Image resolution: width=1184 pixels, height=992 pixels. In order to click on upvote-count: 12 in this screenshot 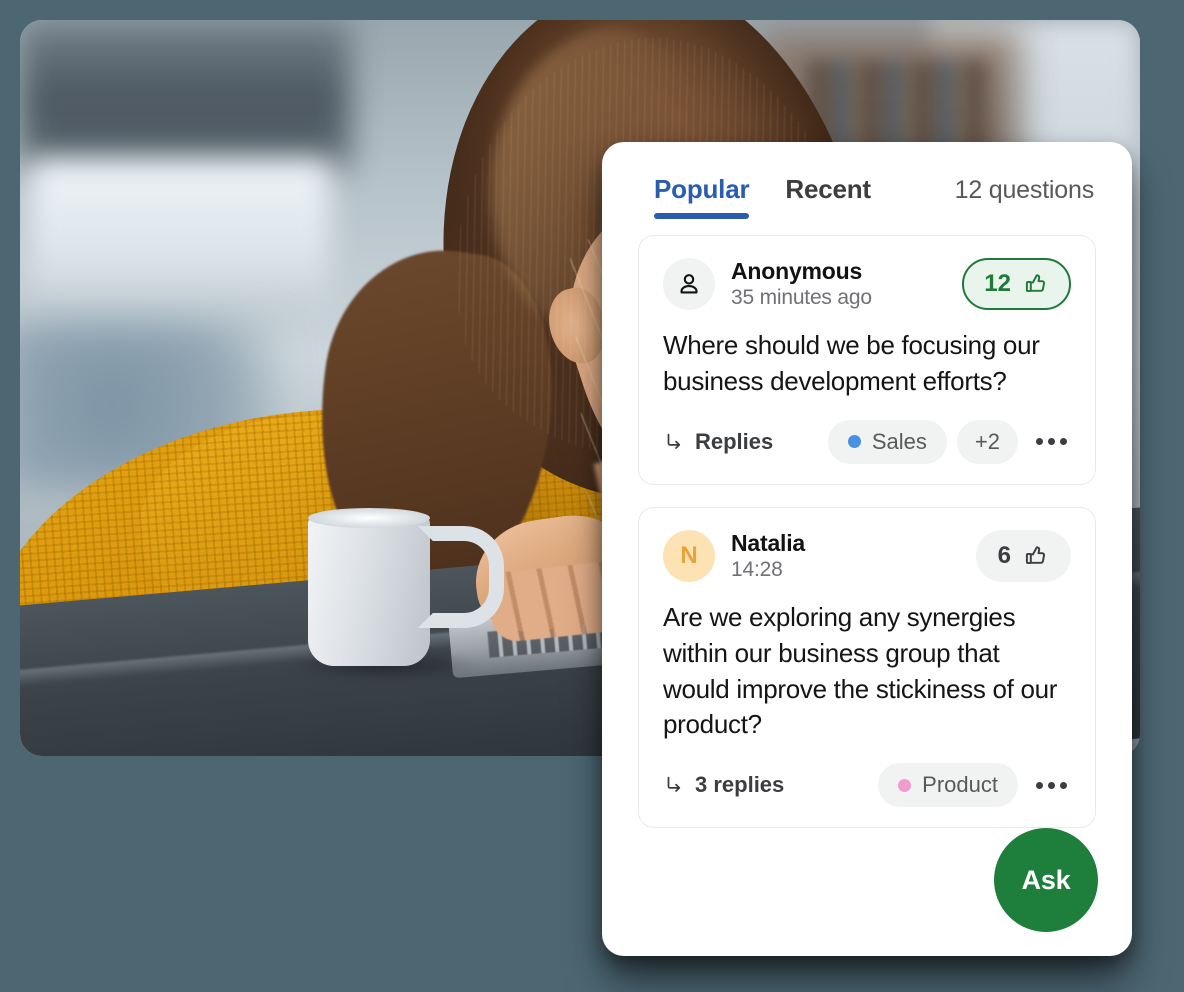, I will do `click(997, 283)`.